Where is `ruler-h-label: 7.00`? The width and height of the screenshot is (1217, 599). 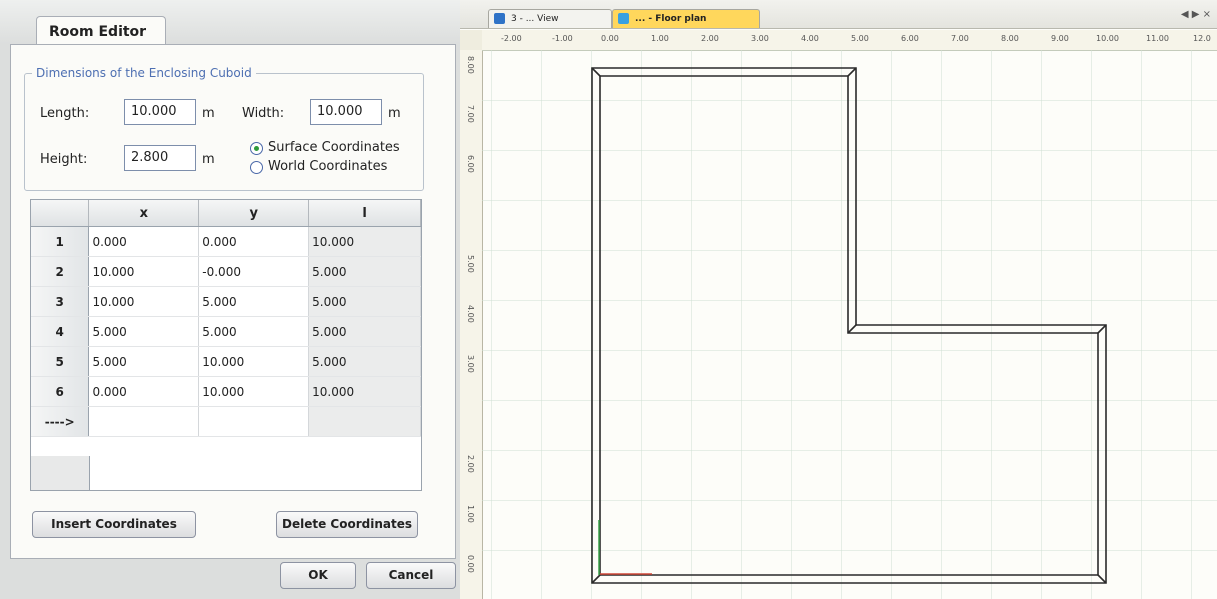
ruler-h-label: 7.00 is located at coordinates (960, 38).